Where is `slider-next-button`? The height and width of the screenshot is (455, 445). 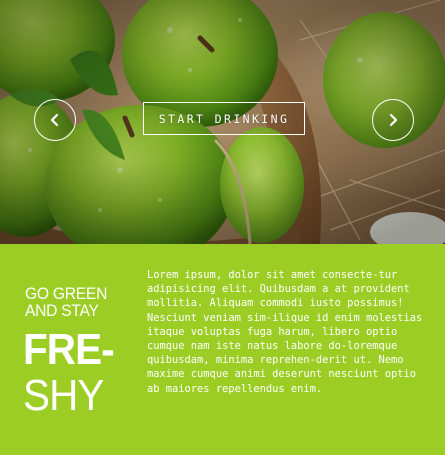 slider-next-button is located at coordinates (393, 120).